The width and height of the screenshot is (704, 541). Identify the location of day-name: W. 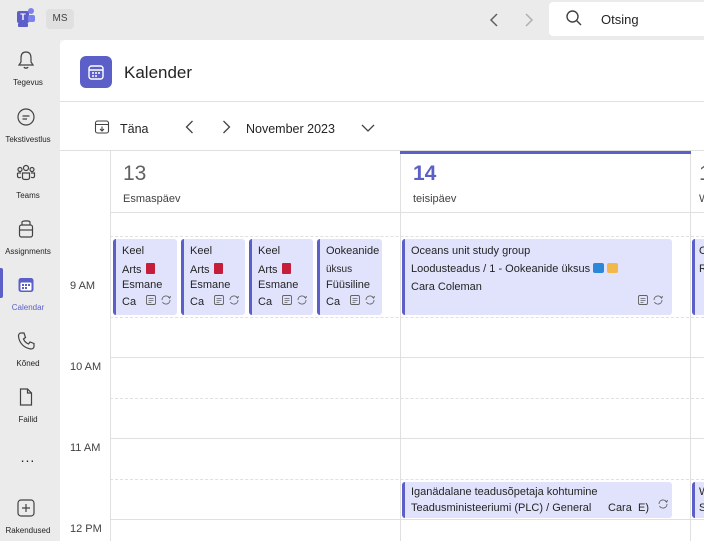
(701, 199).